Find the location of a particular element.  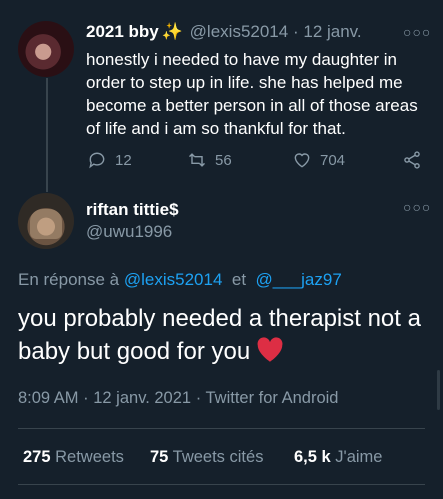

likes-stat: 6,5 k J'aime is located at coordinates (338, 457).